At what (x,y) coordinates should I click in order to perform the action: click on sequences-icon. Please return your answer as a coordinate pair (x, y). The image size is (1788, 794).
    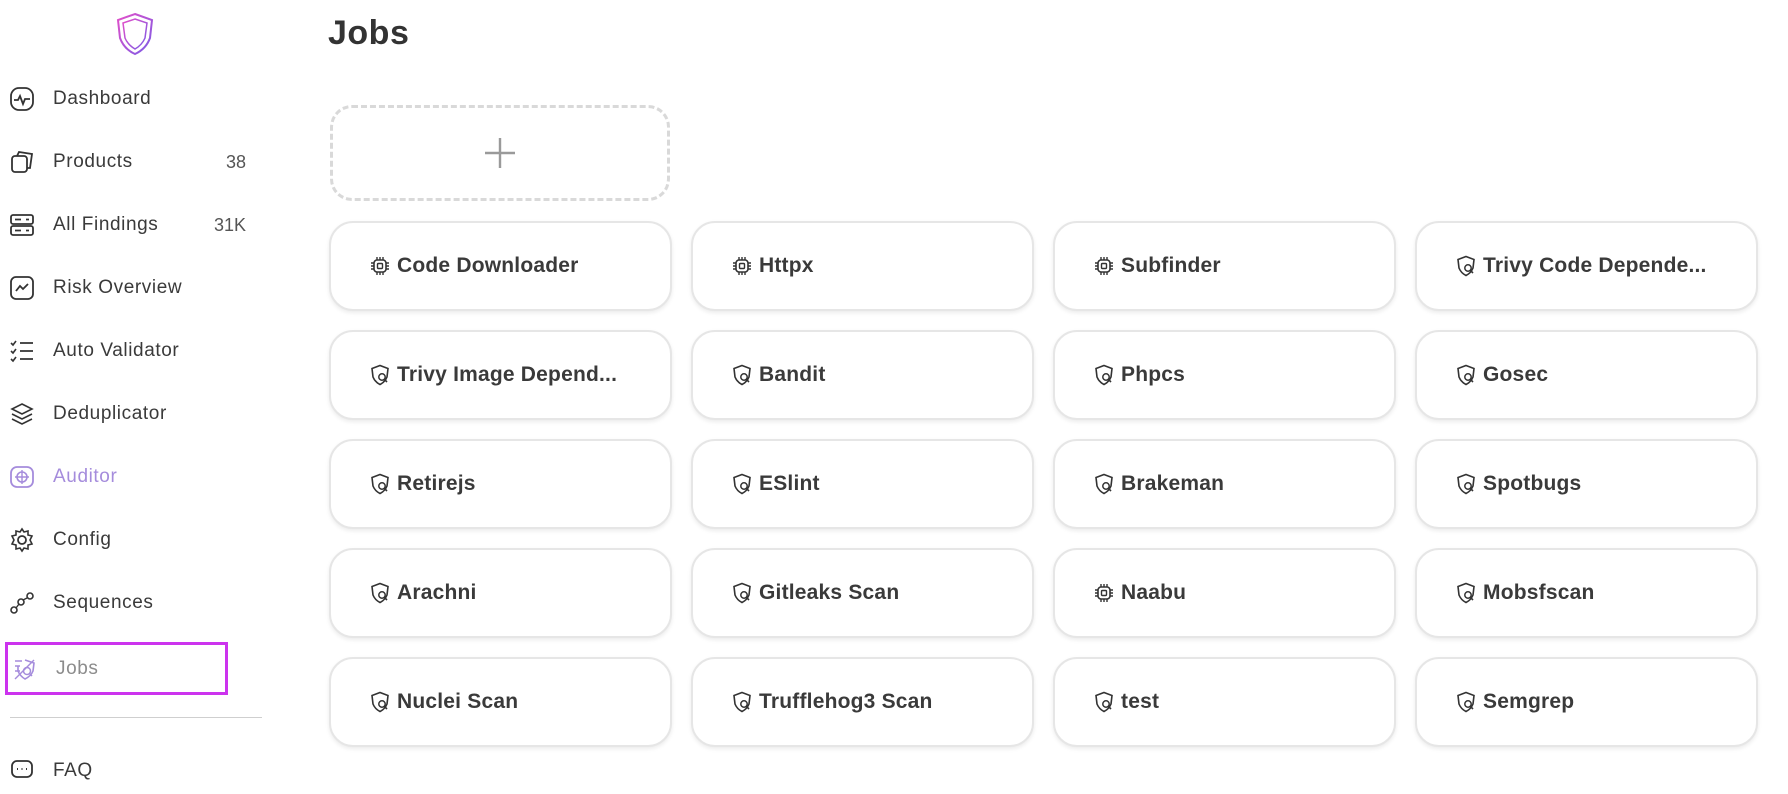
    Looking at the image, I should click on (22, 603).